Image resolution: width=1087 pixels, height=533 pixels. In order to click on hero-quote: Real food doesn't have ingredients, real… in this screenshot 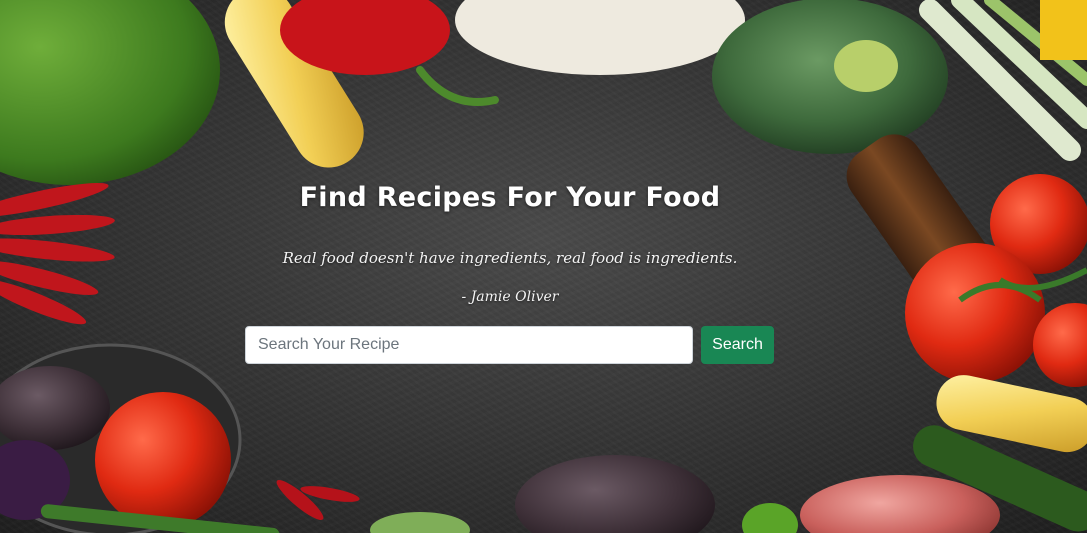, I will do `click(510, 258)`.